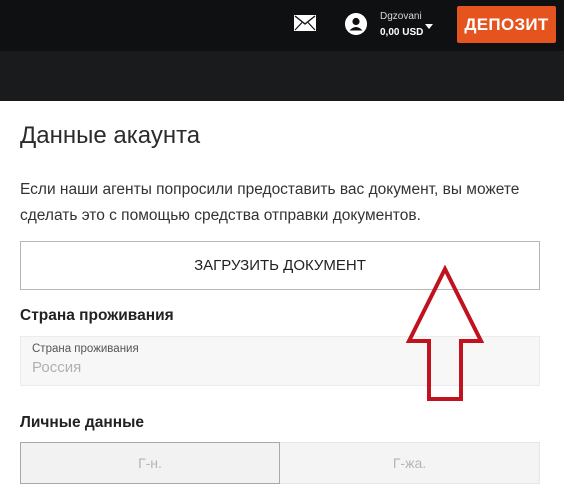 The image size is (564, 484). Describe the element at coordinates (305, 23) in the screenshot. I see `mail-icon` at that location.